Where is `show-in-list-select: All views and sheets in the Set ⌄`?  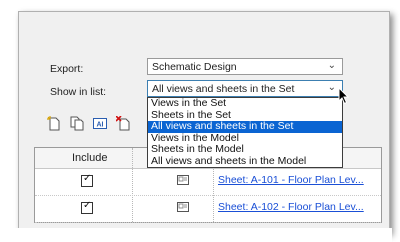 show-in-list-select: All views and sheets in the Set ⌄ is located at coordinates (245, 88).